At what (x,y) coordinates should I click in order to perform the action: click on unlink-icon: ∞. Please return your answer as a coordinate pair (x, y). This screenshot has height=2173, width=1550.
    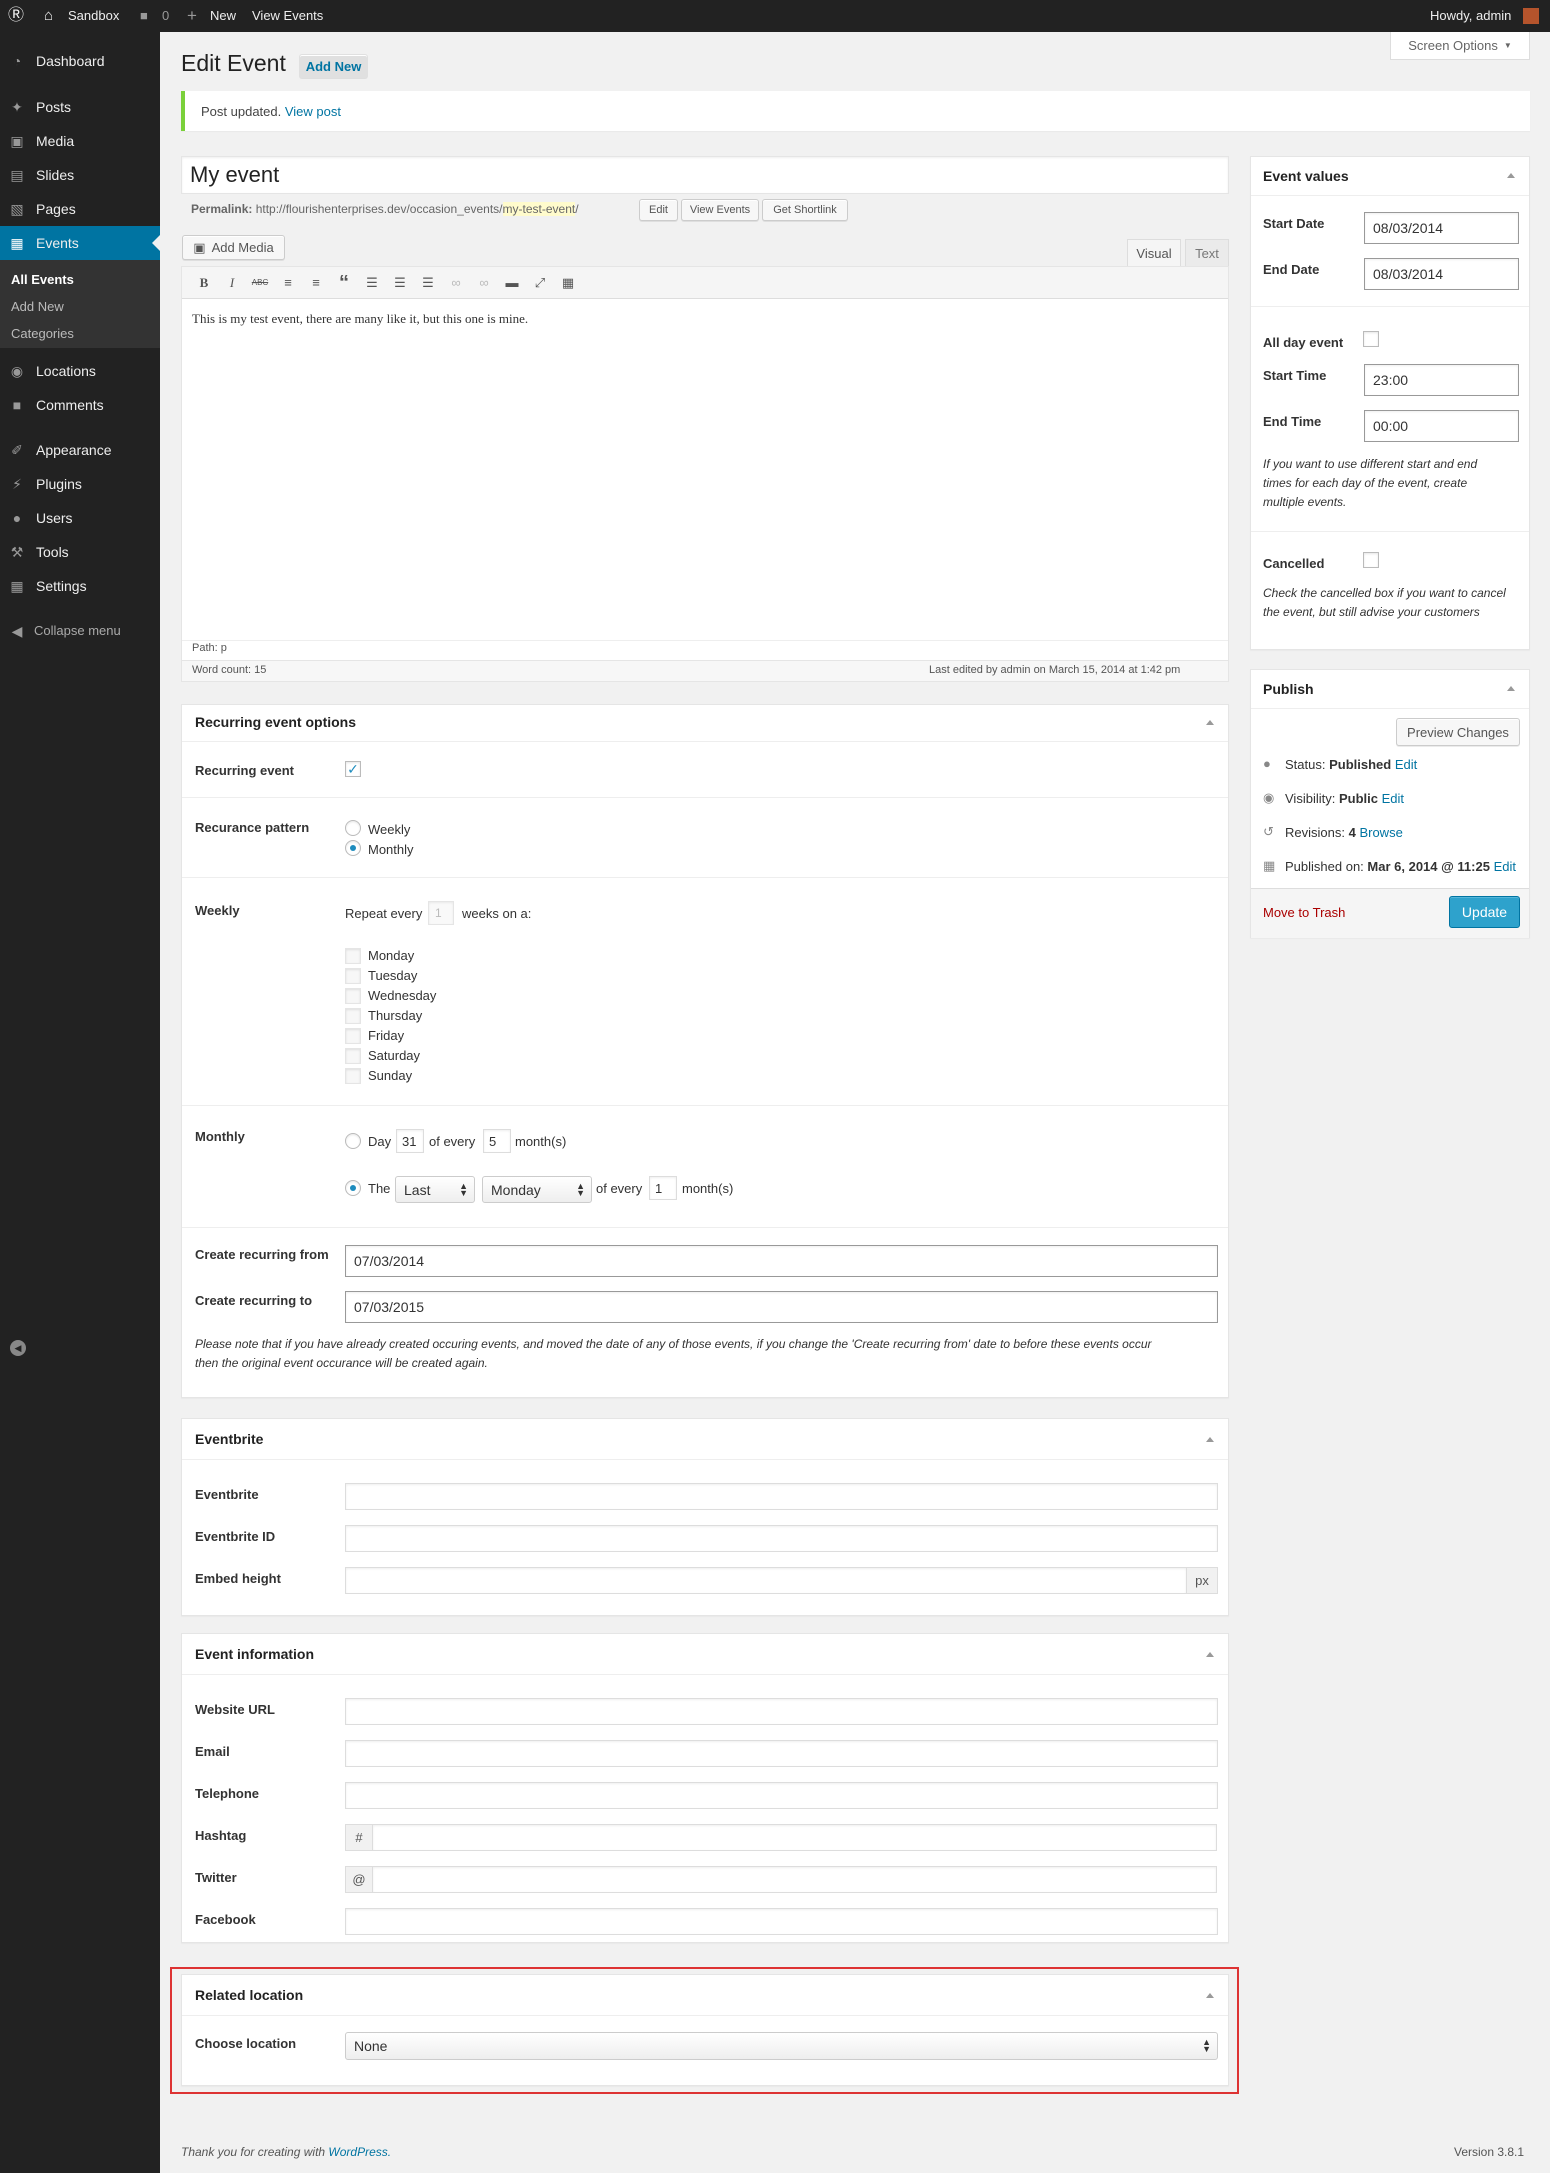
    Looking at the image, I should click on (484, 283).